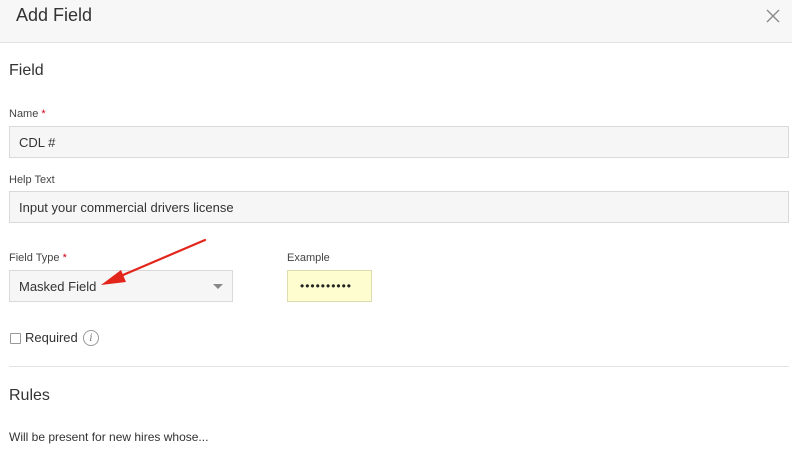 This screenshot has width=792, height=451. Describe the element at coordinates (29, 395) in the screenshot. I see `section-title-rules: Rules` at that location.